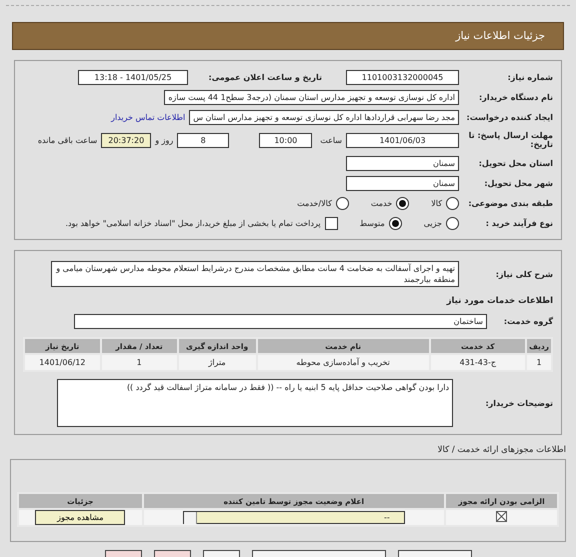 The height and width of the screenshot is (557, 576). What do you see at coordinates (433, 223) in the screenshot?
I see `option-label: جزیی` at bounding box center [433, 223].